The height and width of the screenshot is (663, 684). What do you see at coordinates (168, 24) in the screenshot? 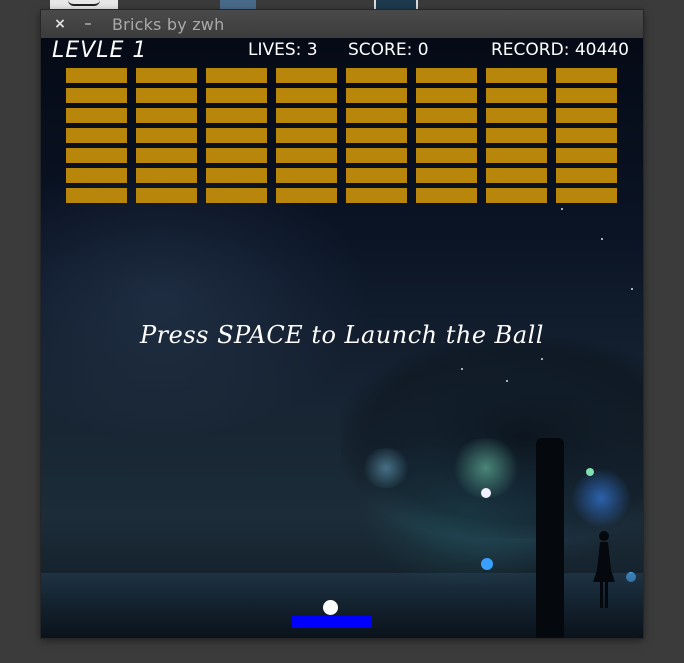
I see `window-title: Bricks by zwh` at bounding box center [168, 24].